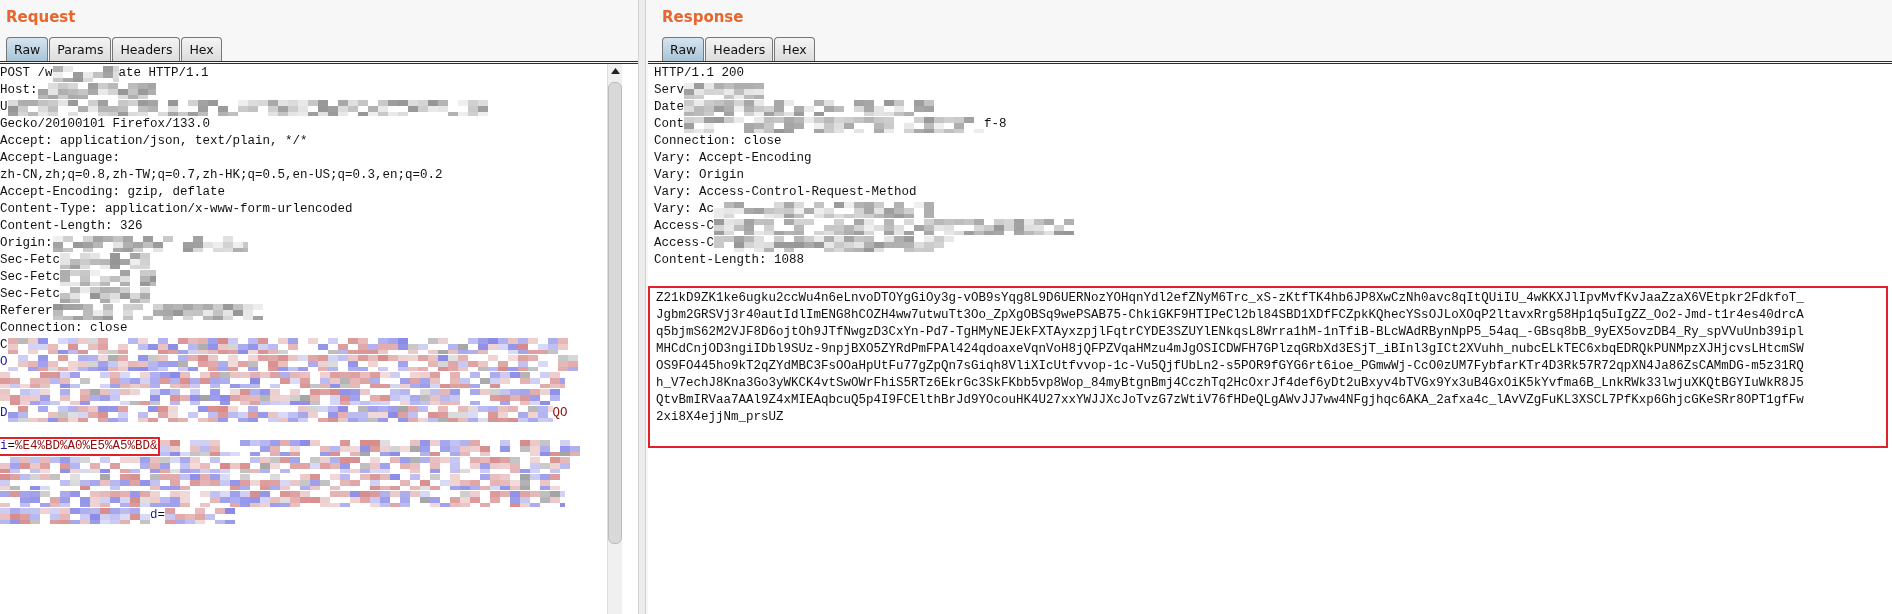  Describe the element at coordinates (26, 243) in the screenshot. I see `code-text: Origin:` at that location.